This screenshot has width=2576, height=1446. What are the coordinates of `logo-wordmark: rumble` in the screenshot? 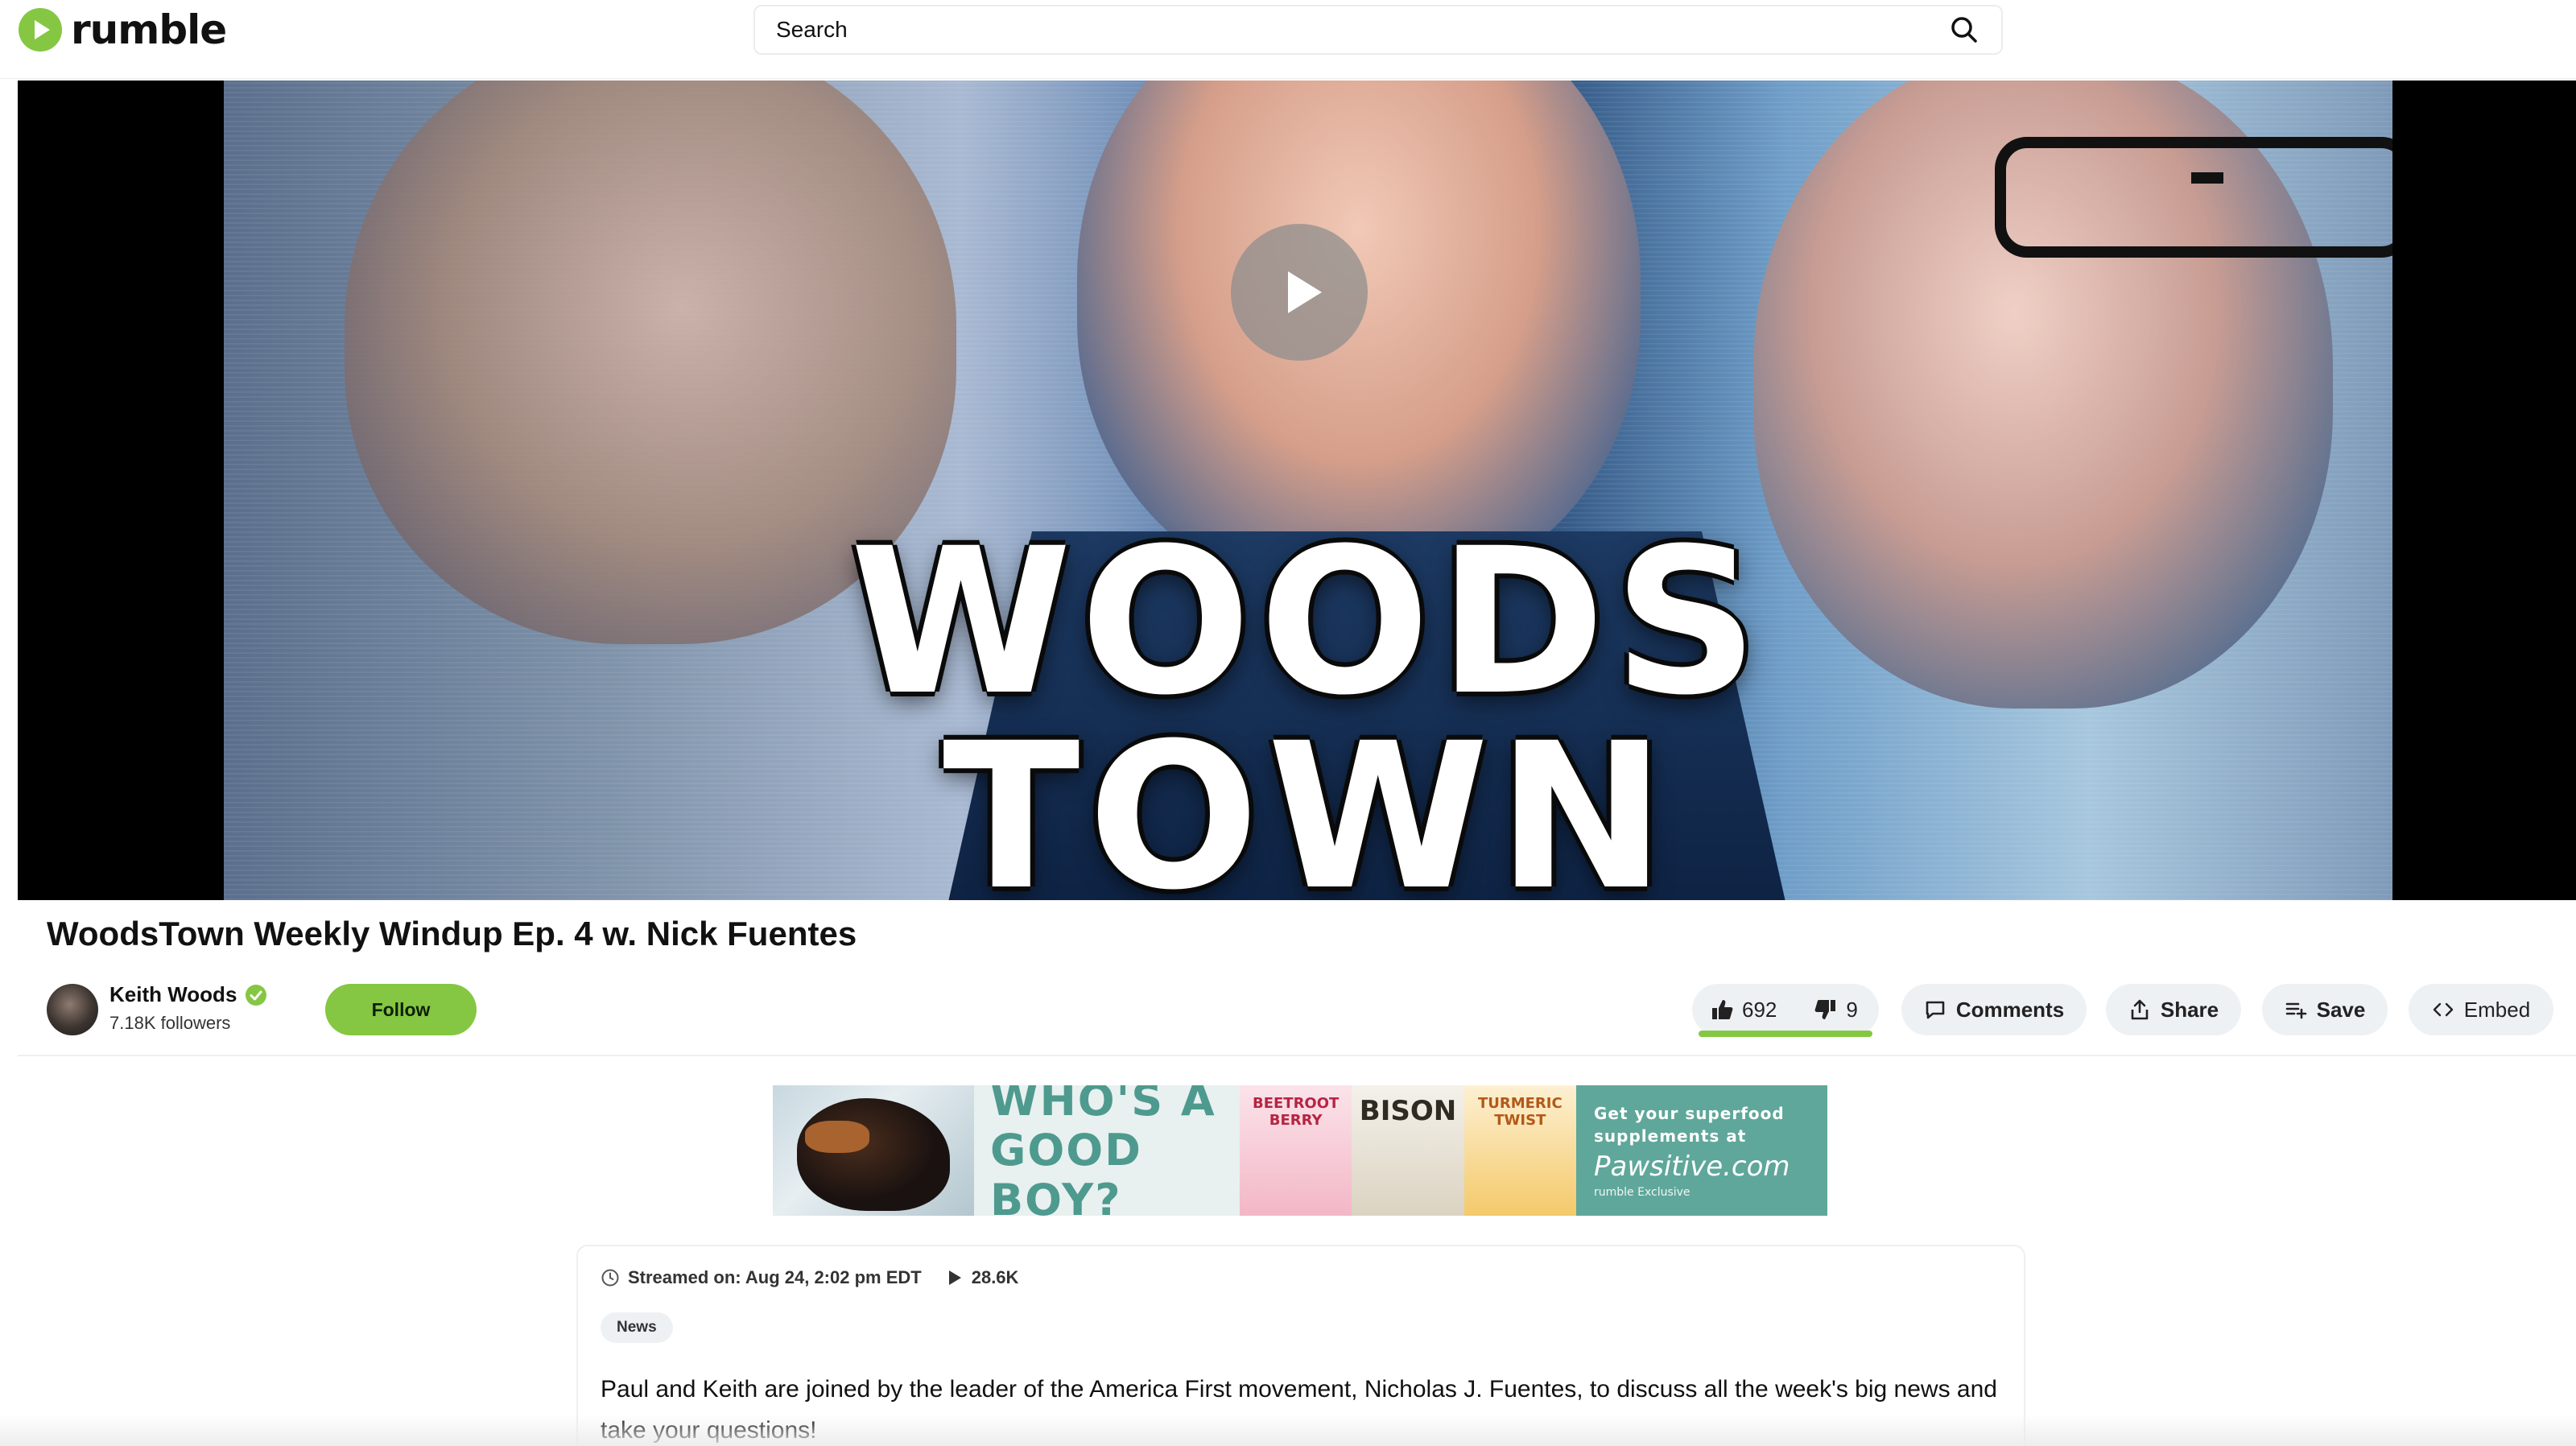 It's located at (149, 29).